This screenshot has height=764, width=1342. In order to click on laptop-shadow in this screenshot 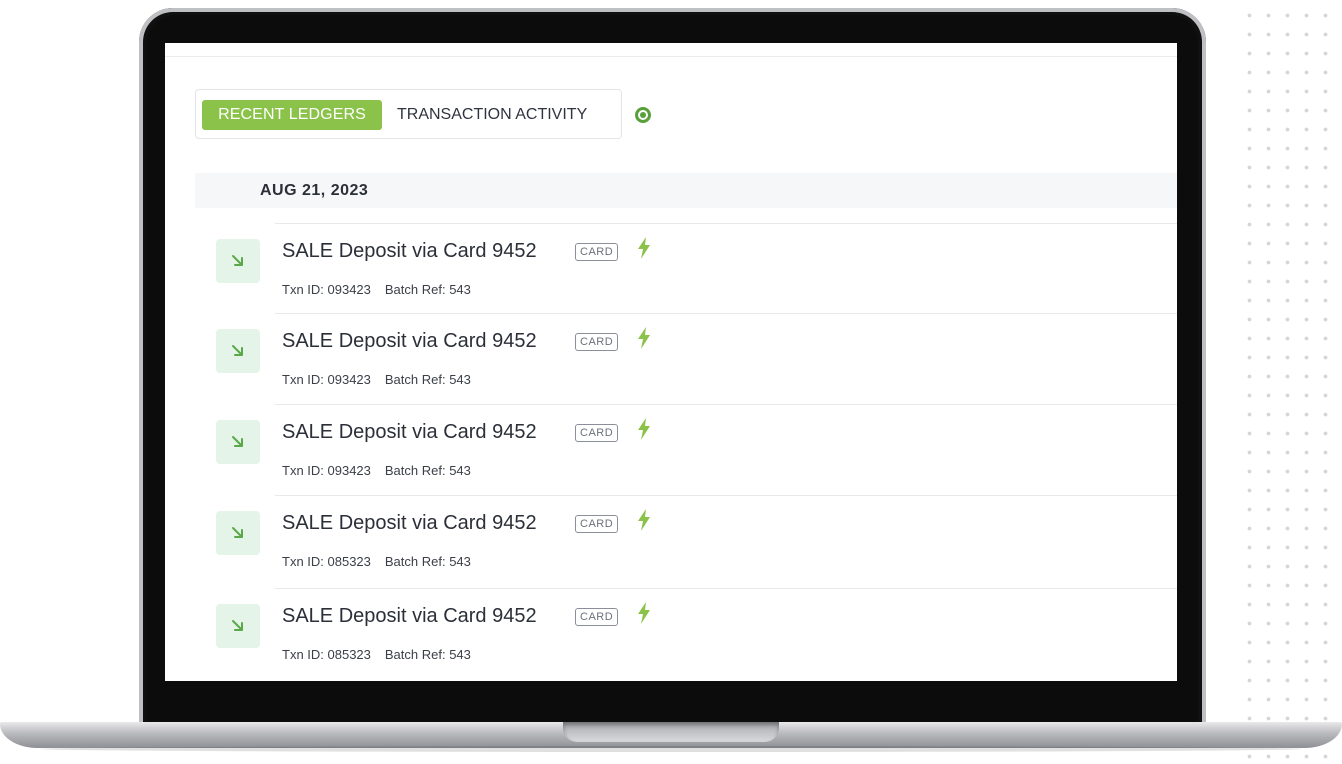, I will do `click(671, 749)`.